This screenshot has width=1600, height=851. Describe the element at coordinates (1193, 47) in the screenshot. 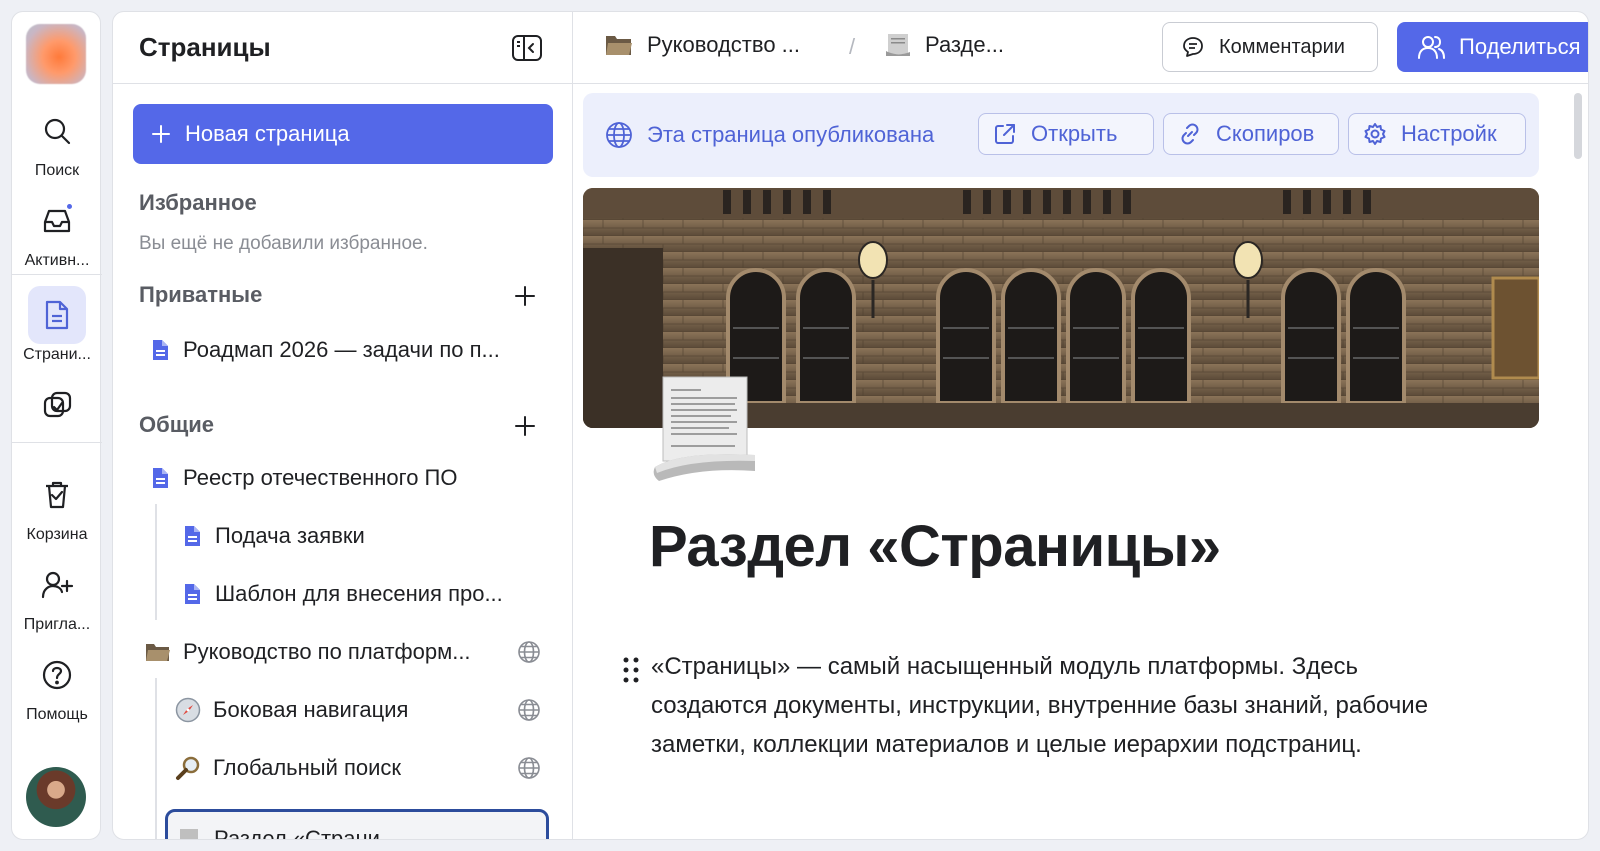

I see `comments-icon` at that location.